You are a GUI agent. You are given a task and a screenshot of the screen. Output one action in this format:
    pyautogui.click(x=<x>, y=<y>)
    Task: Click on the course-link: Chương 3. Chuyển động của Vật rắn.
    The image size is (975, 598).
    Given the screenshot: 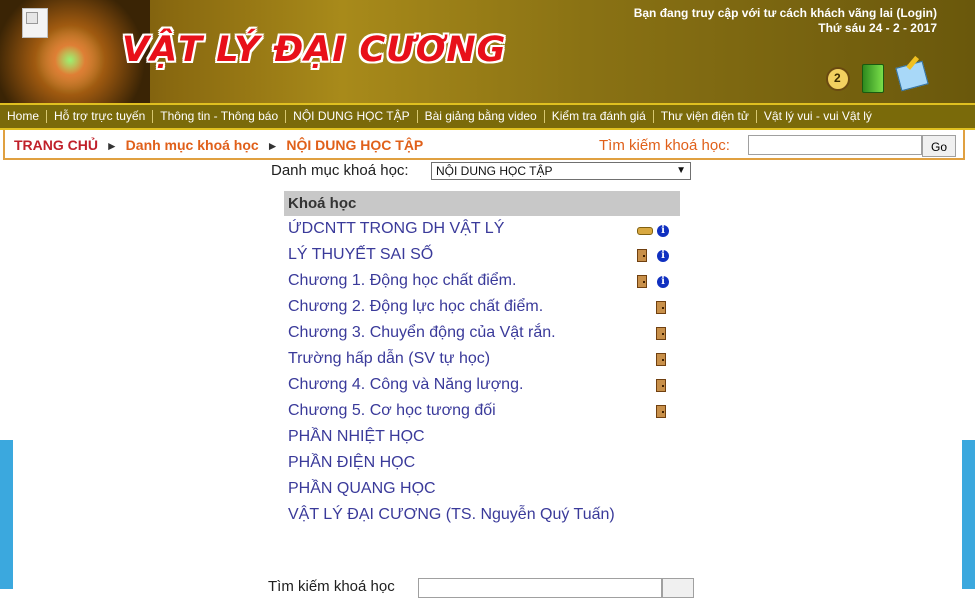 What is the action you would take?
    pyautogui.click(x=422, y=333)
    